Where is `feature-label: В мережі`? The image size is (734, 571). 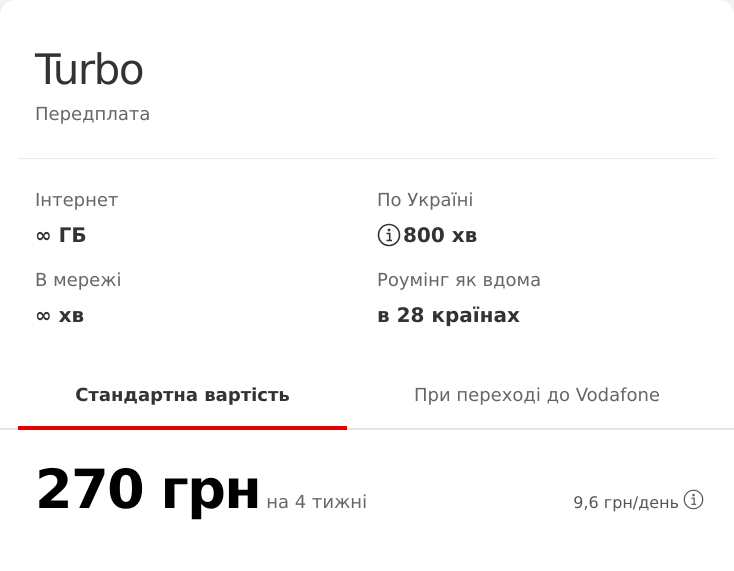
feature-label: В мережі is located at coordinates (78, 281).